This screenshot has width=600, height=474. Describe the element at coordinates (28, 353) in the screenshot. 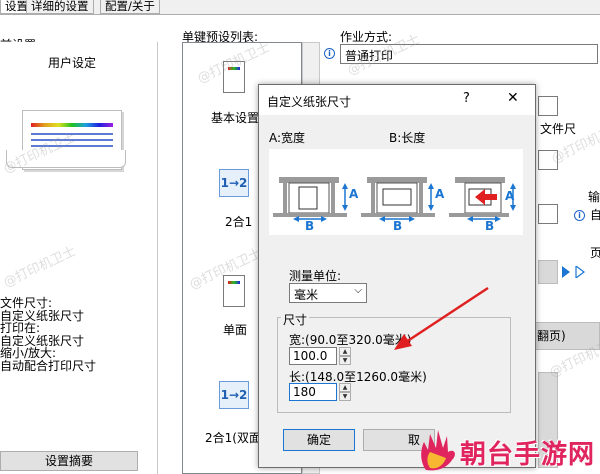

I see `summary-line: 缩小/放大:` at that location.